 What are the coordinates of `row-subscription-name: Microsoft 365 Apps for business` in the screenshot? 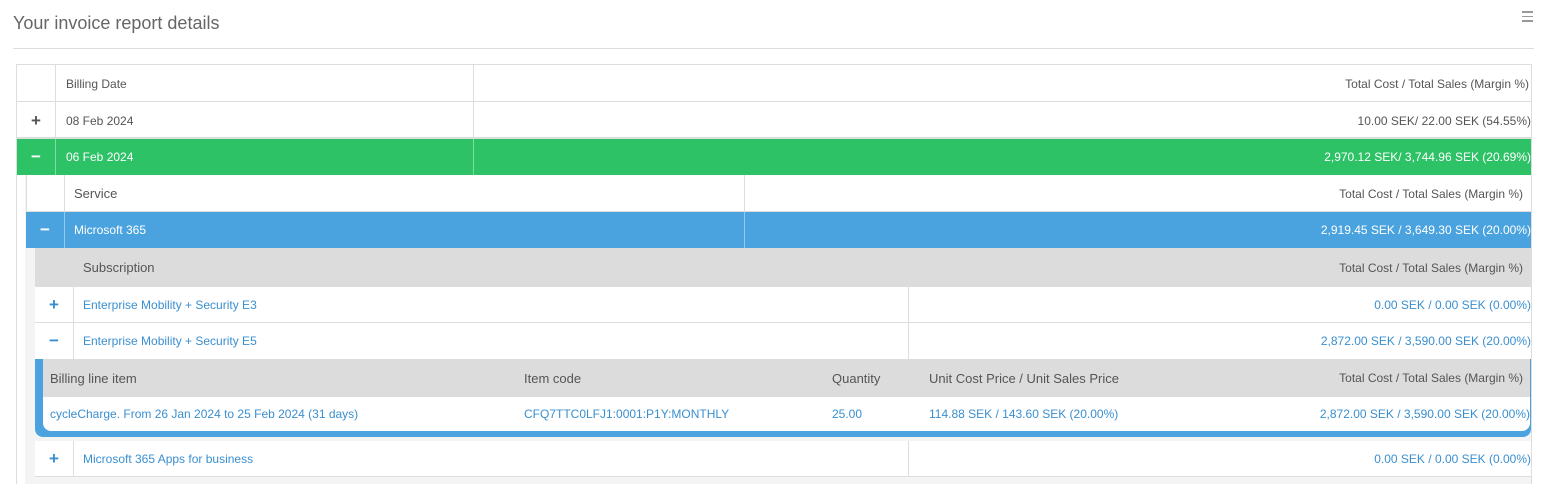 It's located at (168, 459).